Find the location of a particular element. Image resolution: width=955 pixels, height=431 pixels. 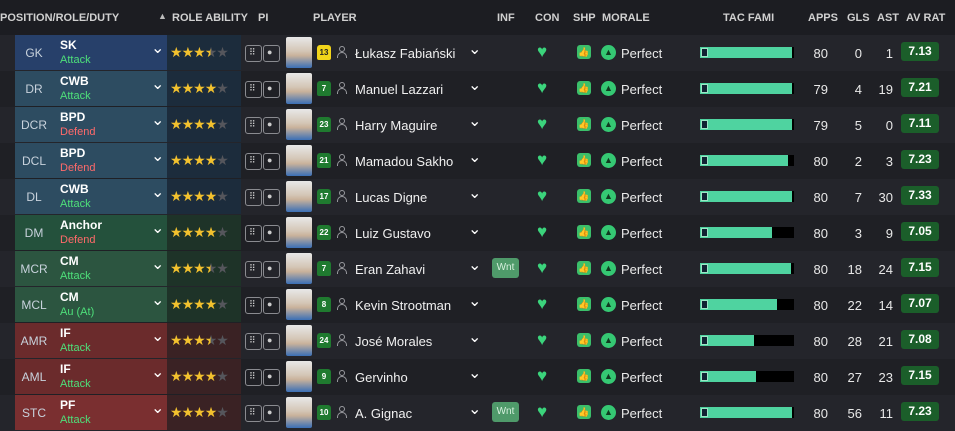

position-cell: DR CWB Attack ⌄ is located at coordinates (91, 88).